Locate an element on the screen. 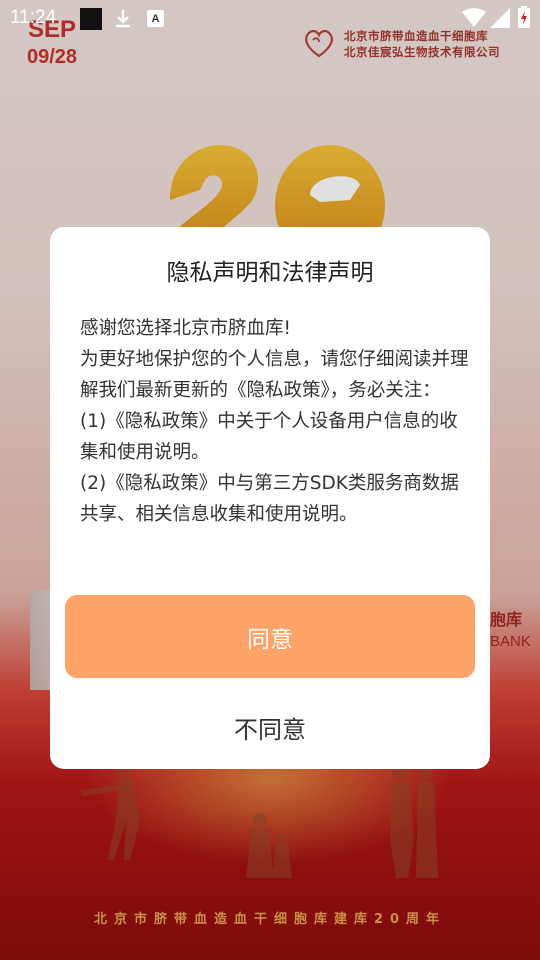 This screenshot has width=540, height=960. dialog-paragraph: 感谢您选择北京市脐血库! is located at coordinates (185, 328).